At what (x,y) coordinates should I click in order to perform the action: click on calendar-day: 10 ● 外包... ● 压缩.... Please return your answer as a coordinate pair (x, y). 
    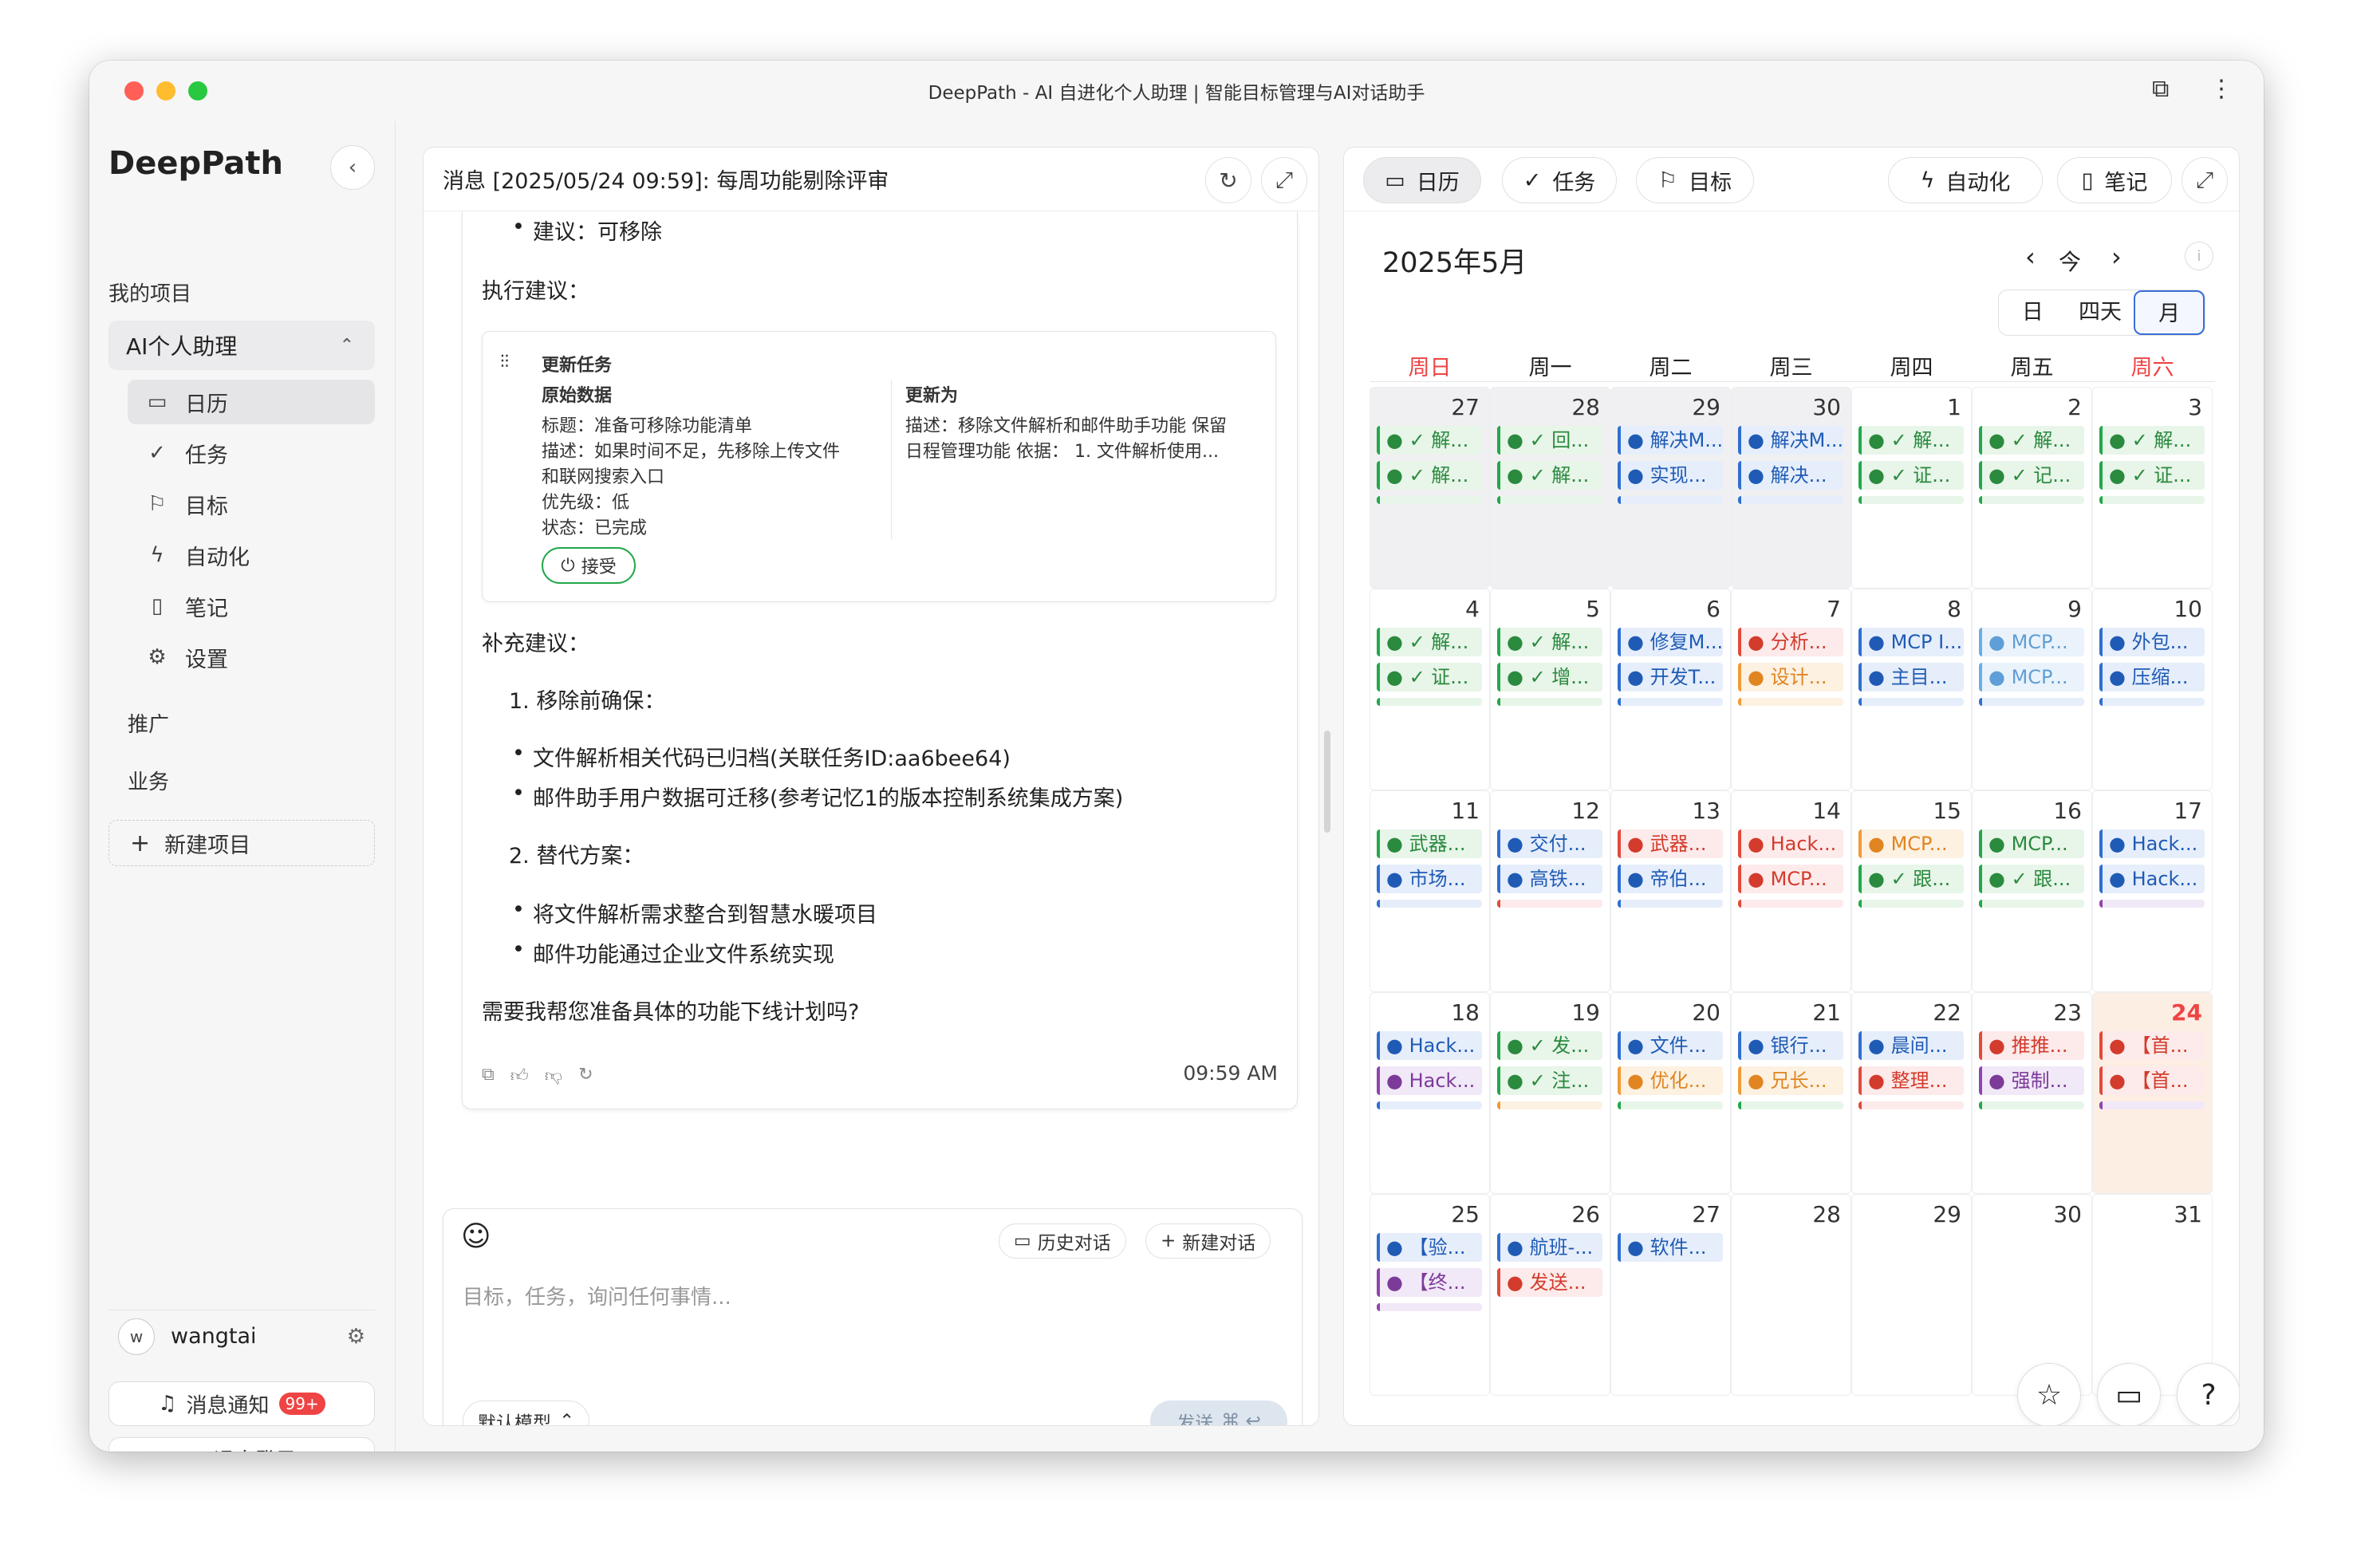
    Looking at the image, I should click on (2152, 689).